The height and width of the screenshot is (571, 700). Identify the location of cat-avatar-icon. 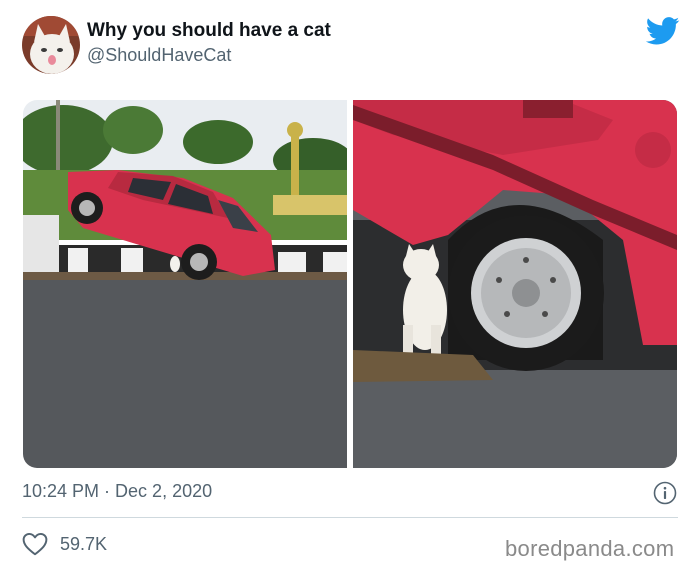
(51, 45).